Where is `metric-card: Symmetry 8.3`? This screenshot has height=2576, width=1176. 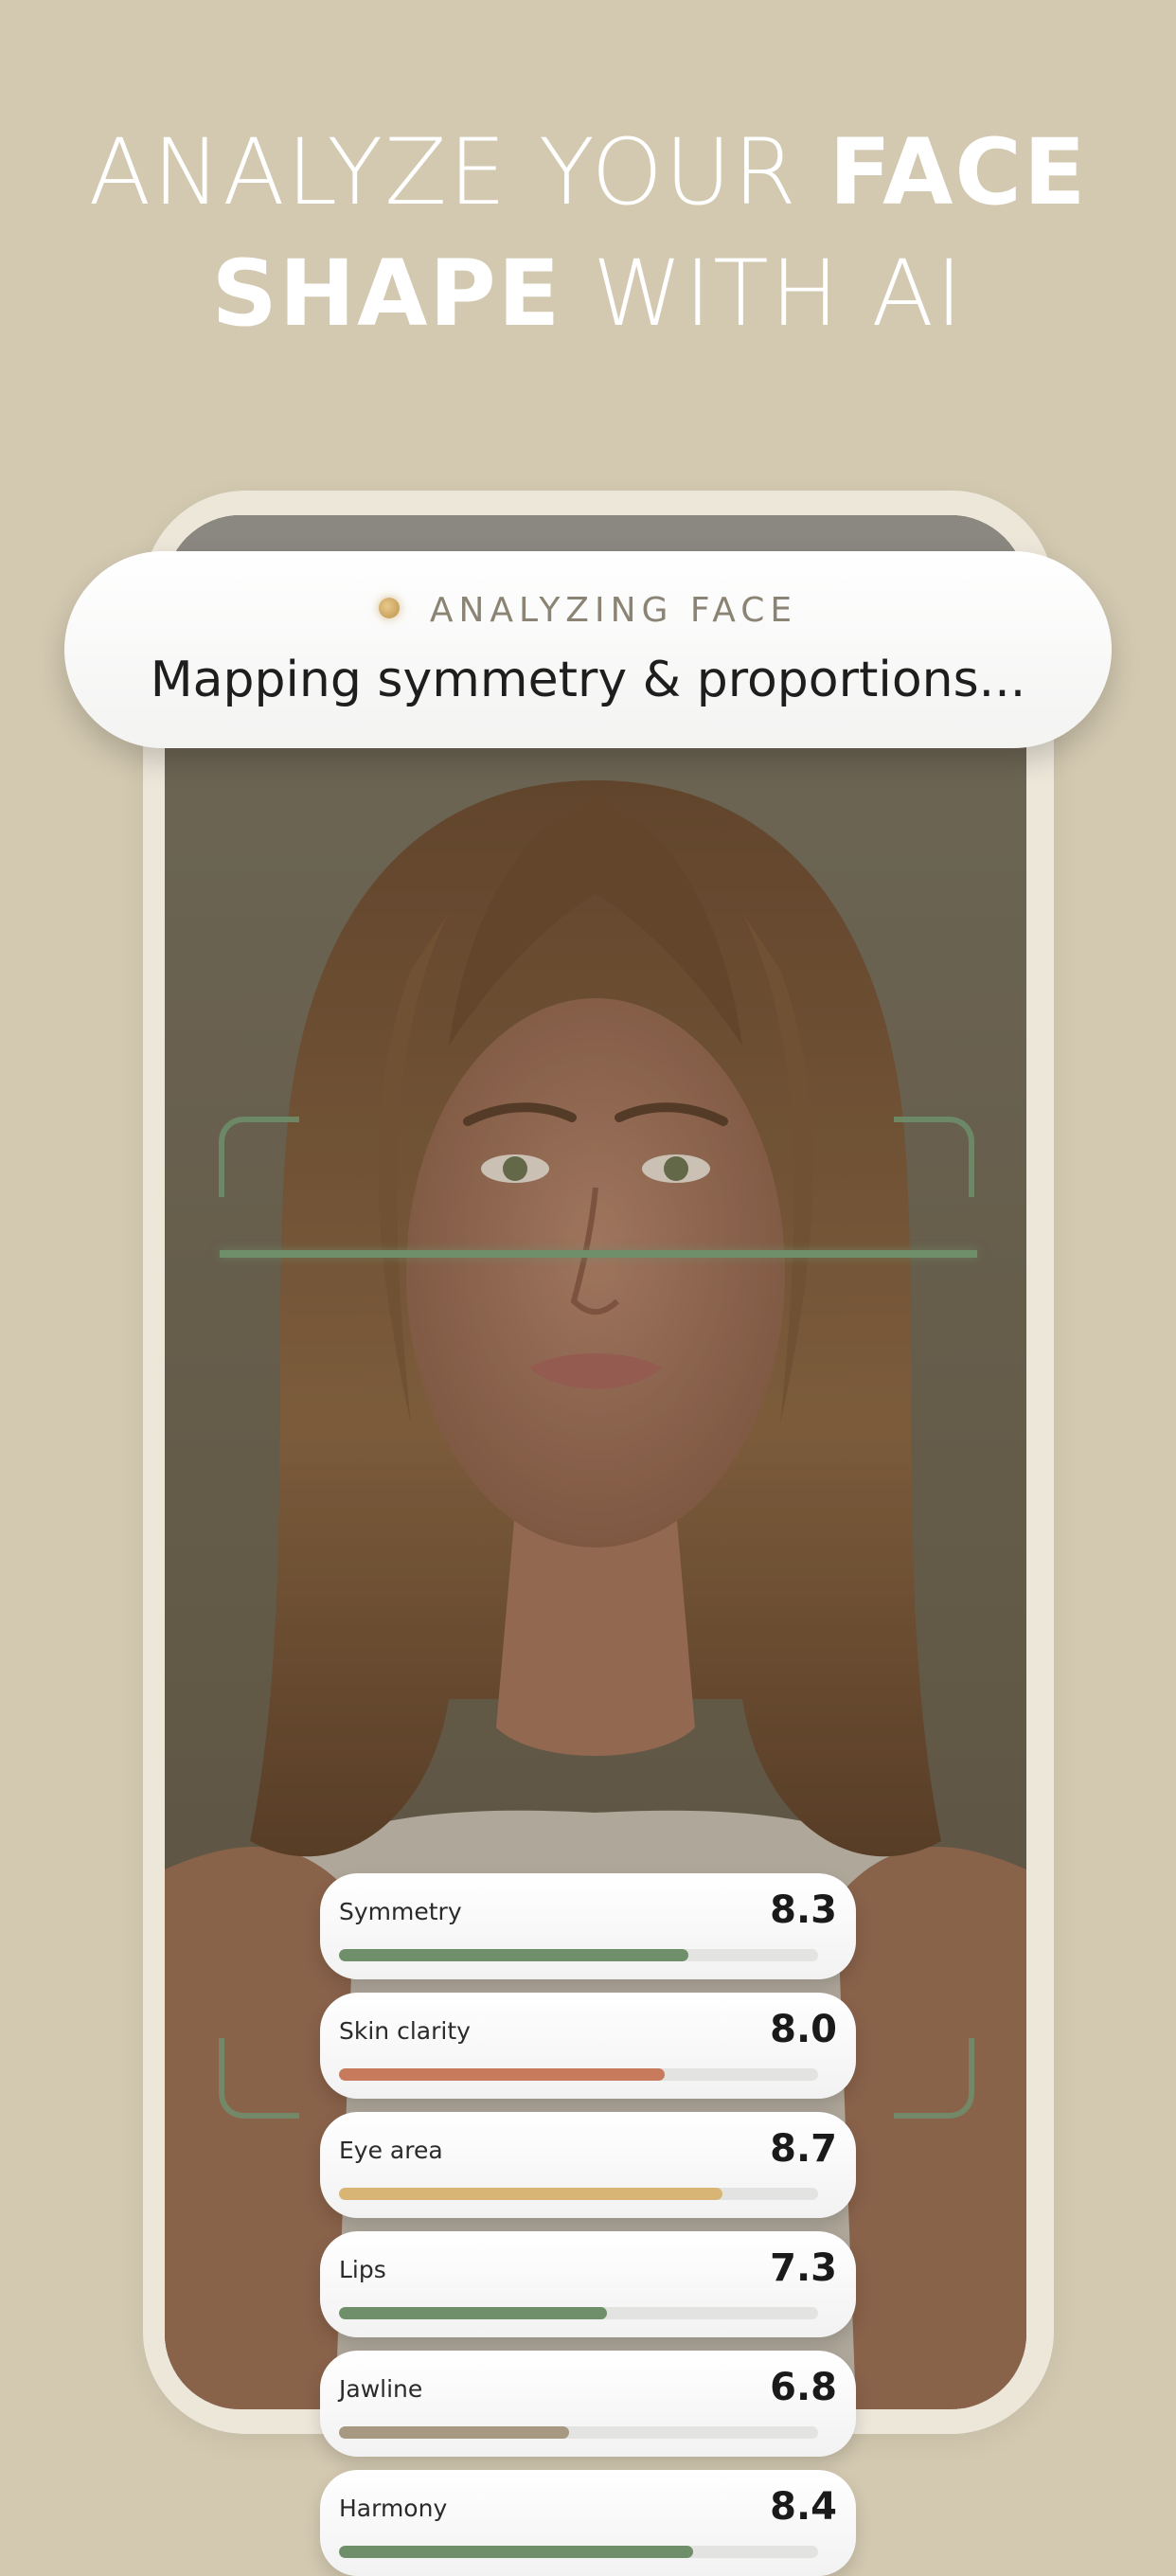 metric-card: Symmetry 8.3 is located at coordinates (588, 1926).